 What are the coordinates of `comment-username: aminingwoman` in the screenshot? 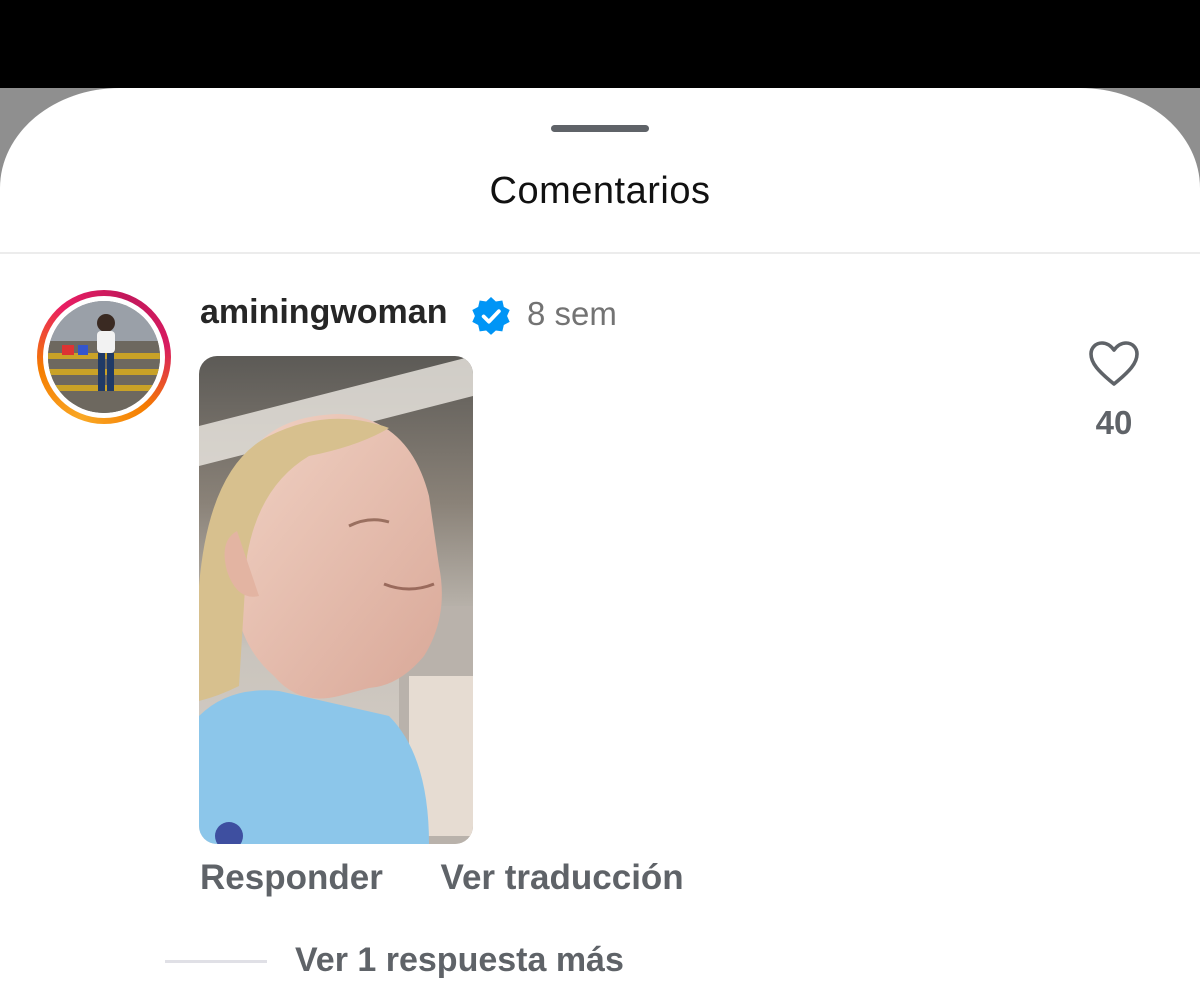 It's located at (323, 312).